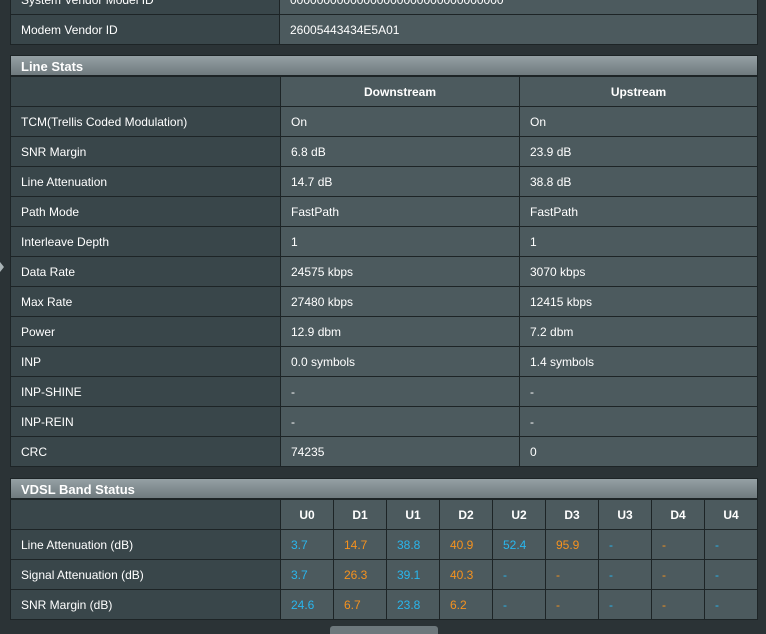  What do you see at coordinates (400, 151) in the screenshot?
I see `downstream-value: 6.8 dB` at bounding box center [400, 151].